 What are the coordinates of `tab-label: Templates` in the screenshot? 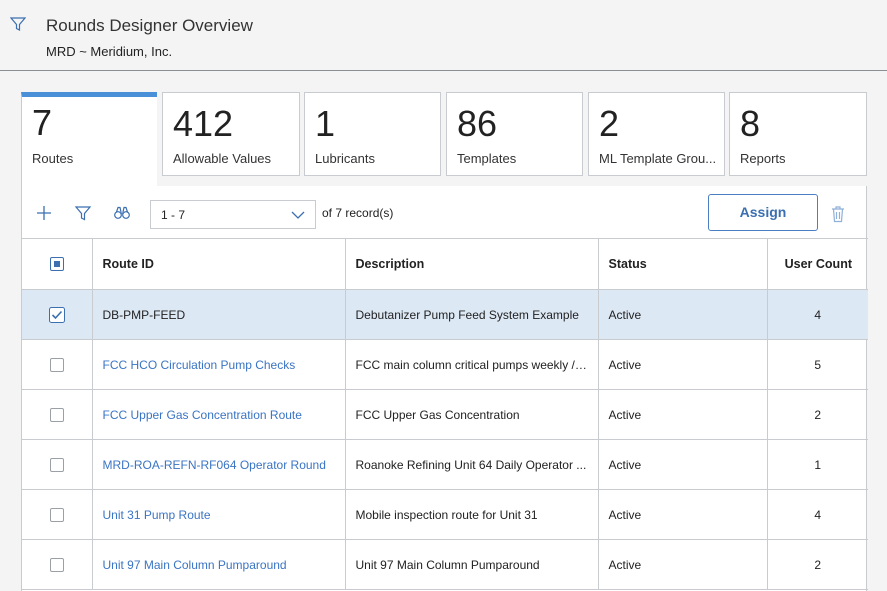 It's located at (487, 158).